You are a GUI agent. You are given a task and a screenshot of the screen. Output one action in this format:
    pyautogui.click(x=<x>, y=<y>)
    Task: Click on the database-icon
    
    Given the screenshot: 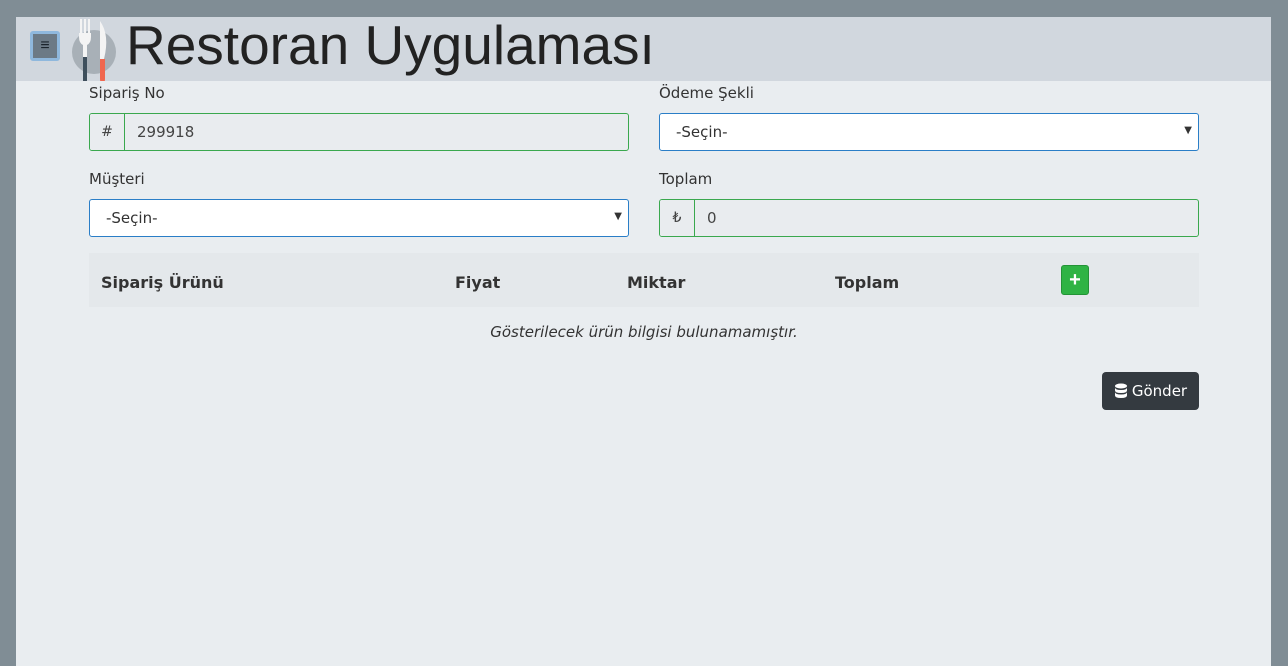 What is the action you would take?
    pyautogui.click(x=1121, y=391)
    